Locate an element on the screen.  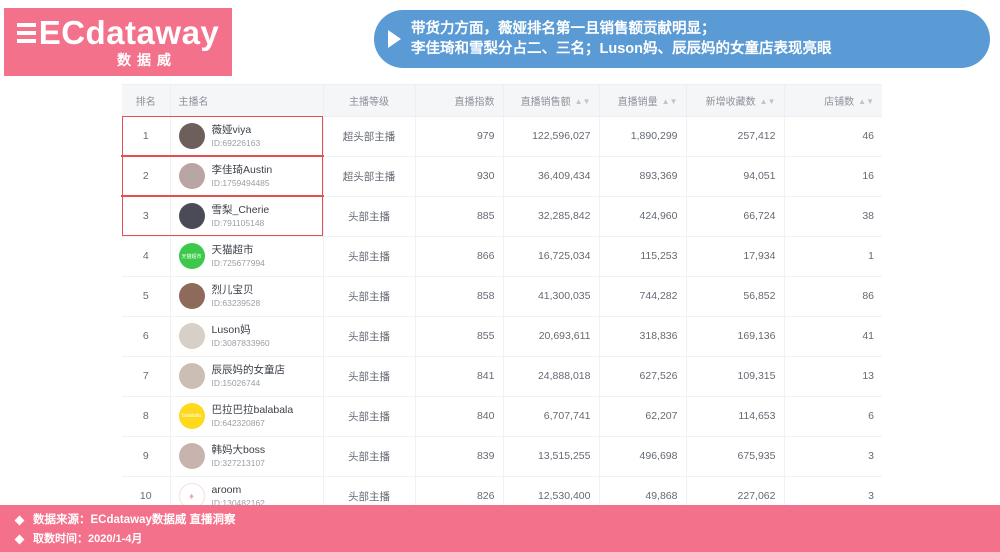
cell-favorites: 114,653 is located at coordinates (735, 416).